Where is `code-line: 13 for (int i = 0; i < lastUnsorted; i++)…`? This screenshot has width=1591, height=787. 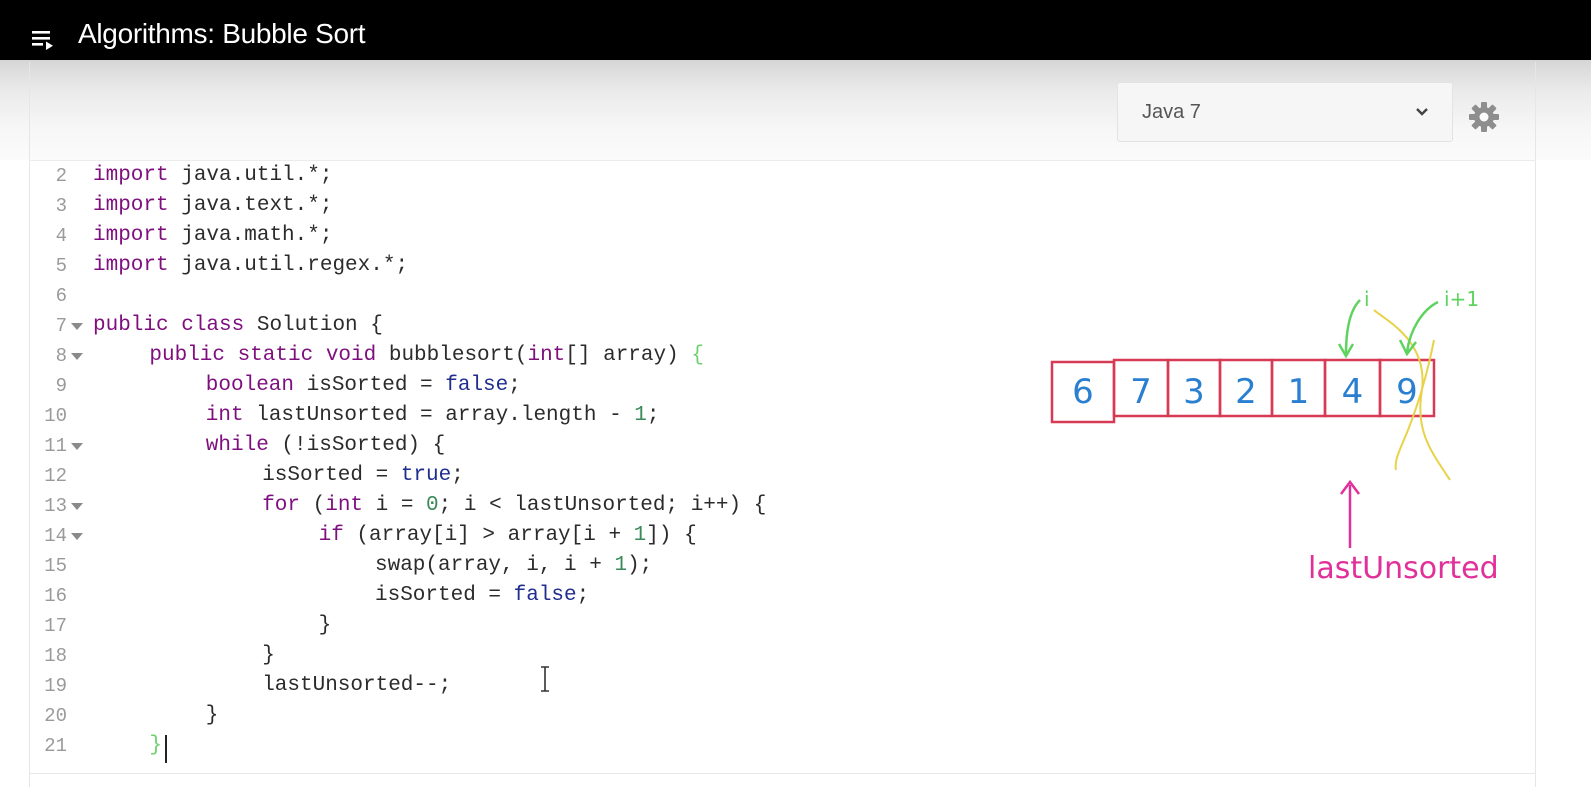
code-line: 13 for (int i = 0; i < lastUnsorted; i++)… is located at coordinates (530, 506).